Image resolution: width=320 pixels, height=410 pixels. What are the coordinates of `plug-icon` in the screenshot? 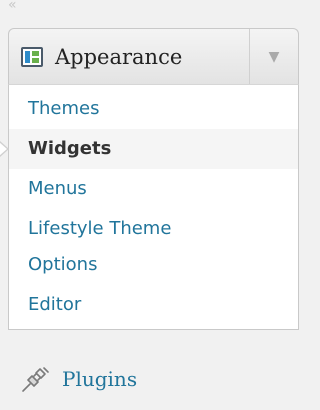 It's located at (35, 379).